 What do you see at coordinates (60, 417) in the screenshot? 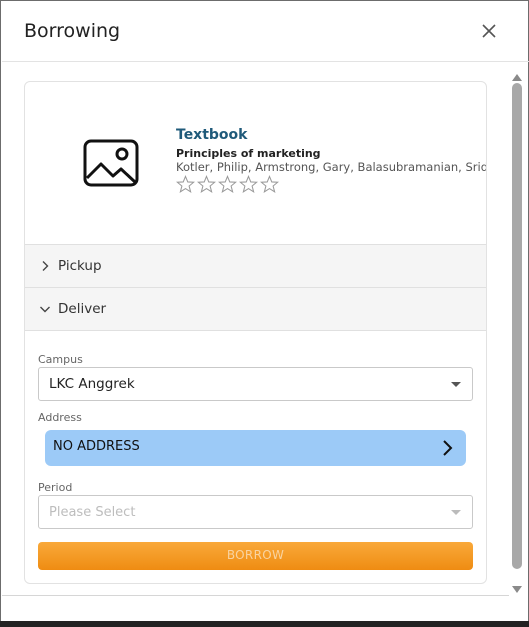
I see `address-label: Address` at bounding box center [60, 417].